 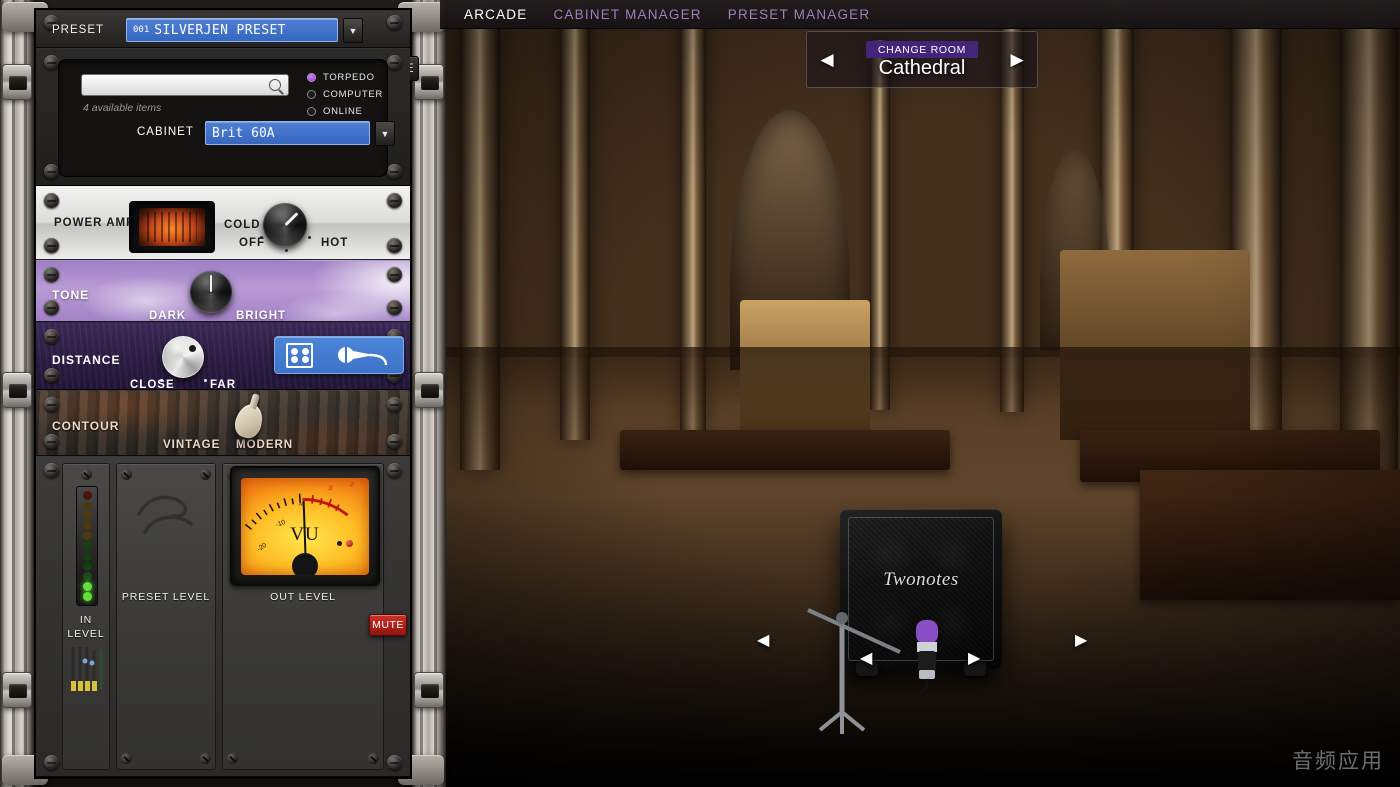 I want to click on preset-level-column: PRESET LEVEL, so click(x=166, y=616).